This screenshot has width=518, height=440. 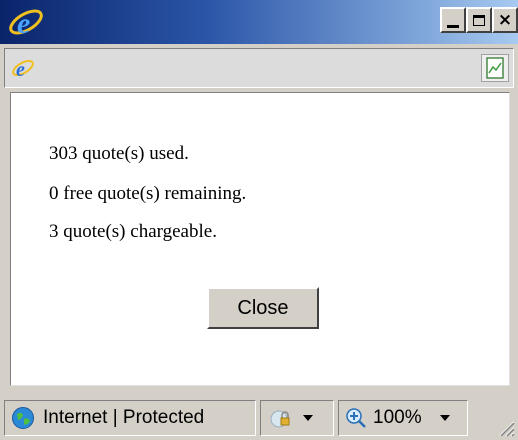 What do you see at coordinates (23, 418) in the screenshot?
I see `globe-icon` at bounding box center [23, 418].